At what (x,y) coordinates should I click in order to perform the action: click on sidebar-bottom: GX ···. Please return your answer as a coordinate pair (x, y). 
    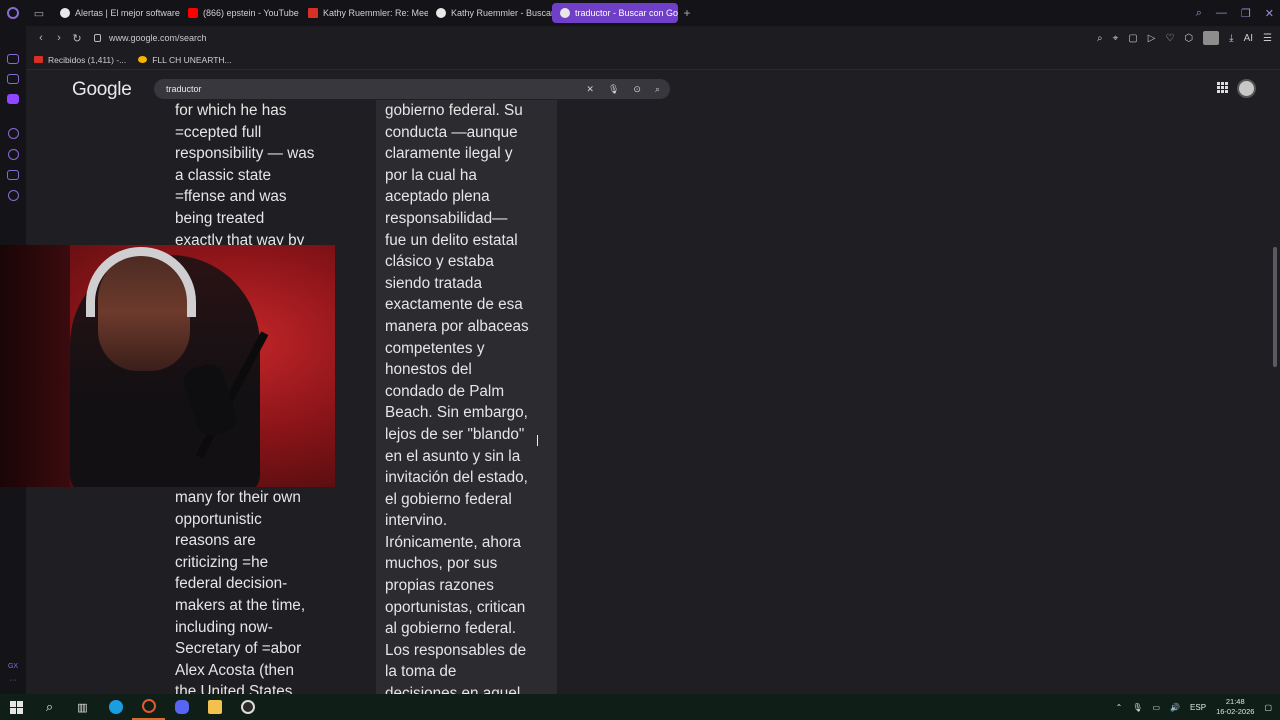
    Looking at the image, I should click on (13, 674).